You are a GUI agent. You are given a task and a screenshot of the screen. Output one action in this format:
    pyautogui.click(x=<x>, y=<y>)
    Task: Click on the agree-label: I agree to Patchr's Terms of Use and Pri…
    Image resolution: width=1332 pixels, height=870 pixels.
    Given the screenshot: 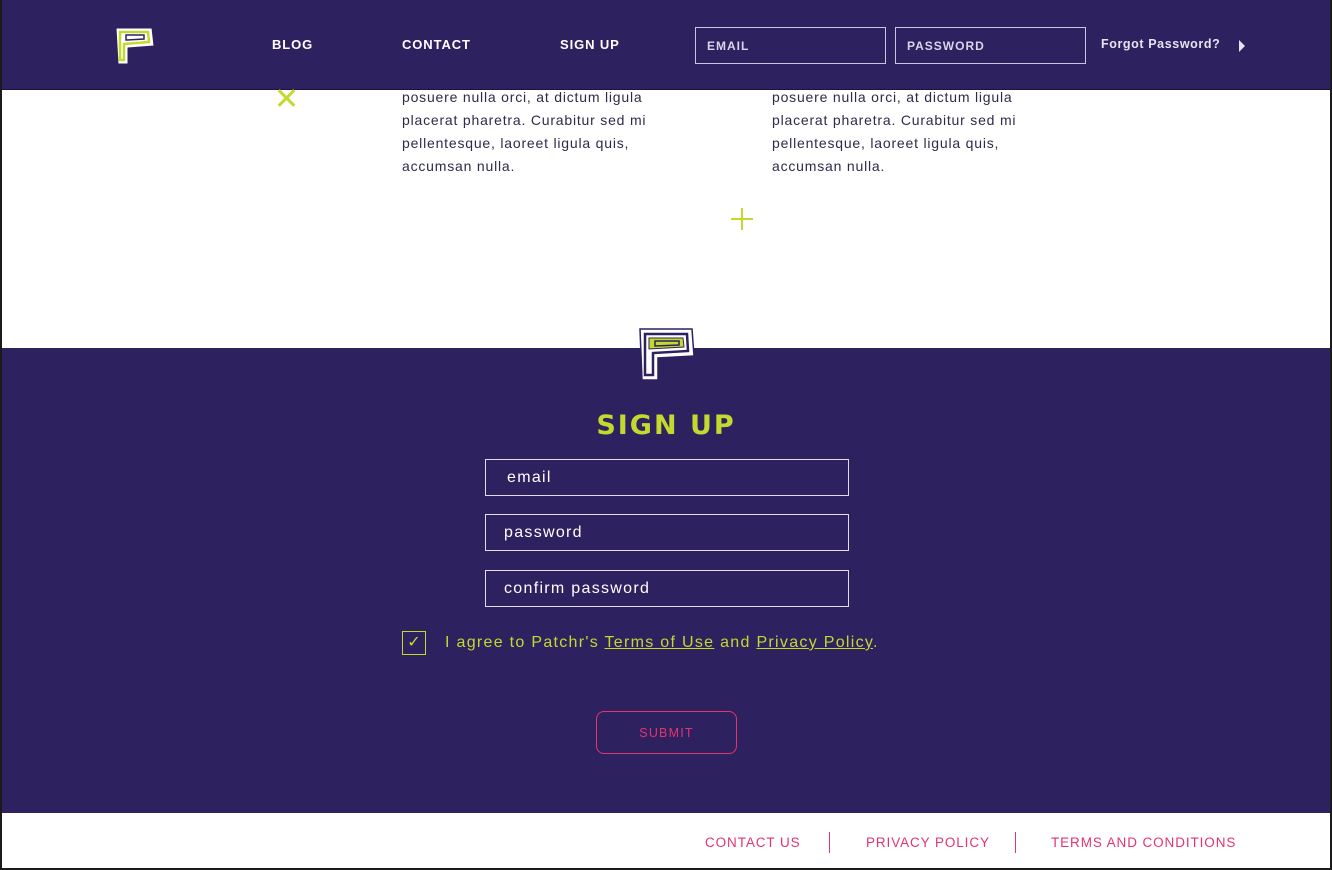 What is the action you would take?
    pyautogui.click(x=662, y=643)
    